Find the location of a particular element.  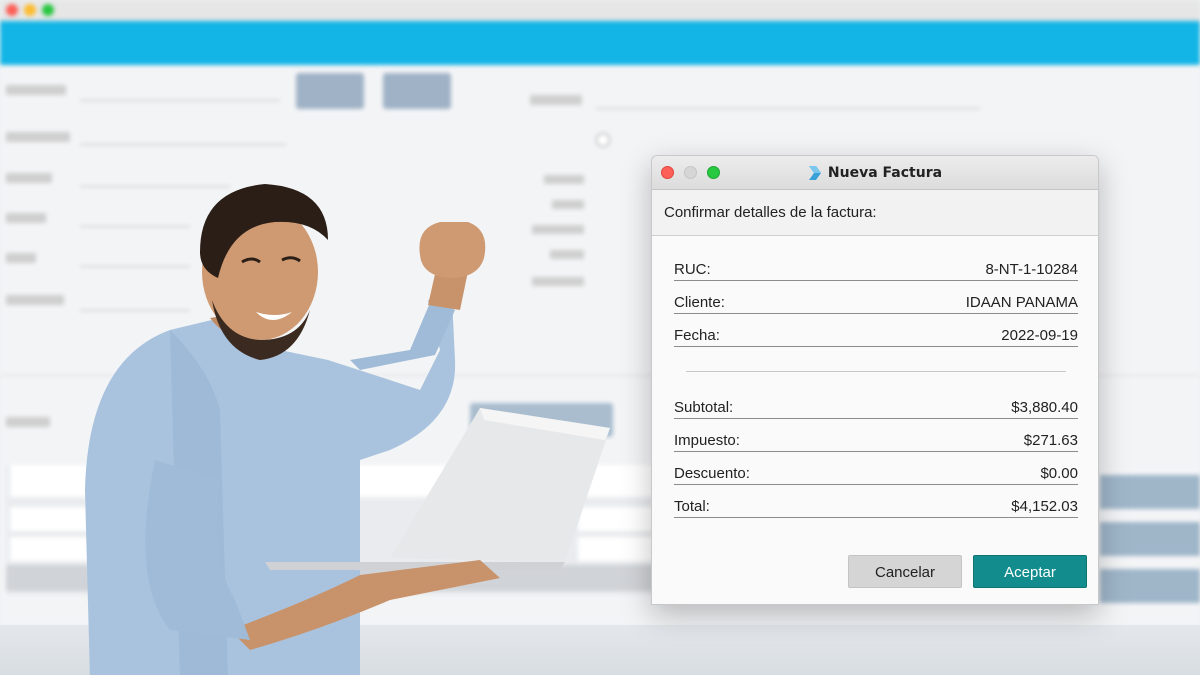

detail-row-ruc: RUC: 8-NT-1-10284 is located at coordinates (876, 270).